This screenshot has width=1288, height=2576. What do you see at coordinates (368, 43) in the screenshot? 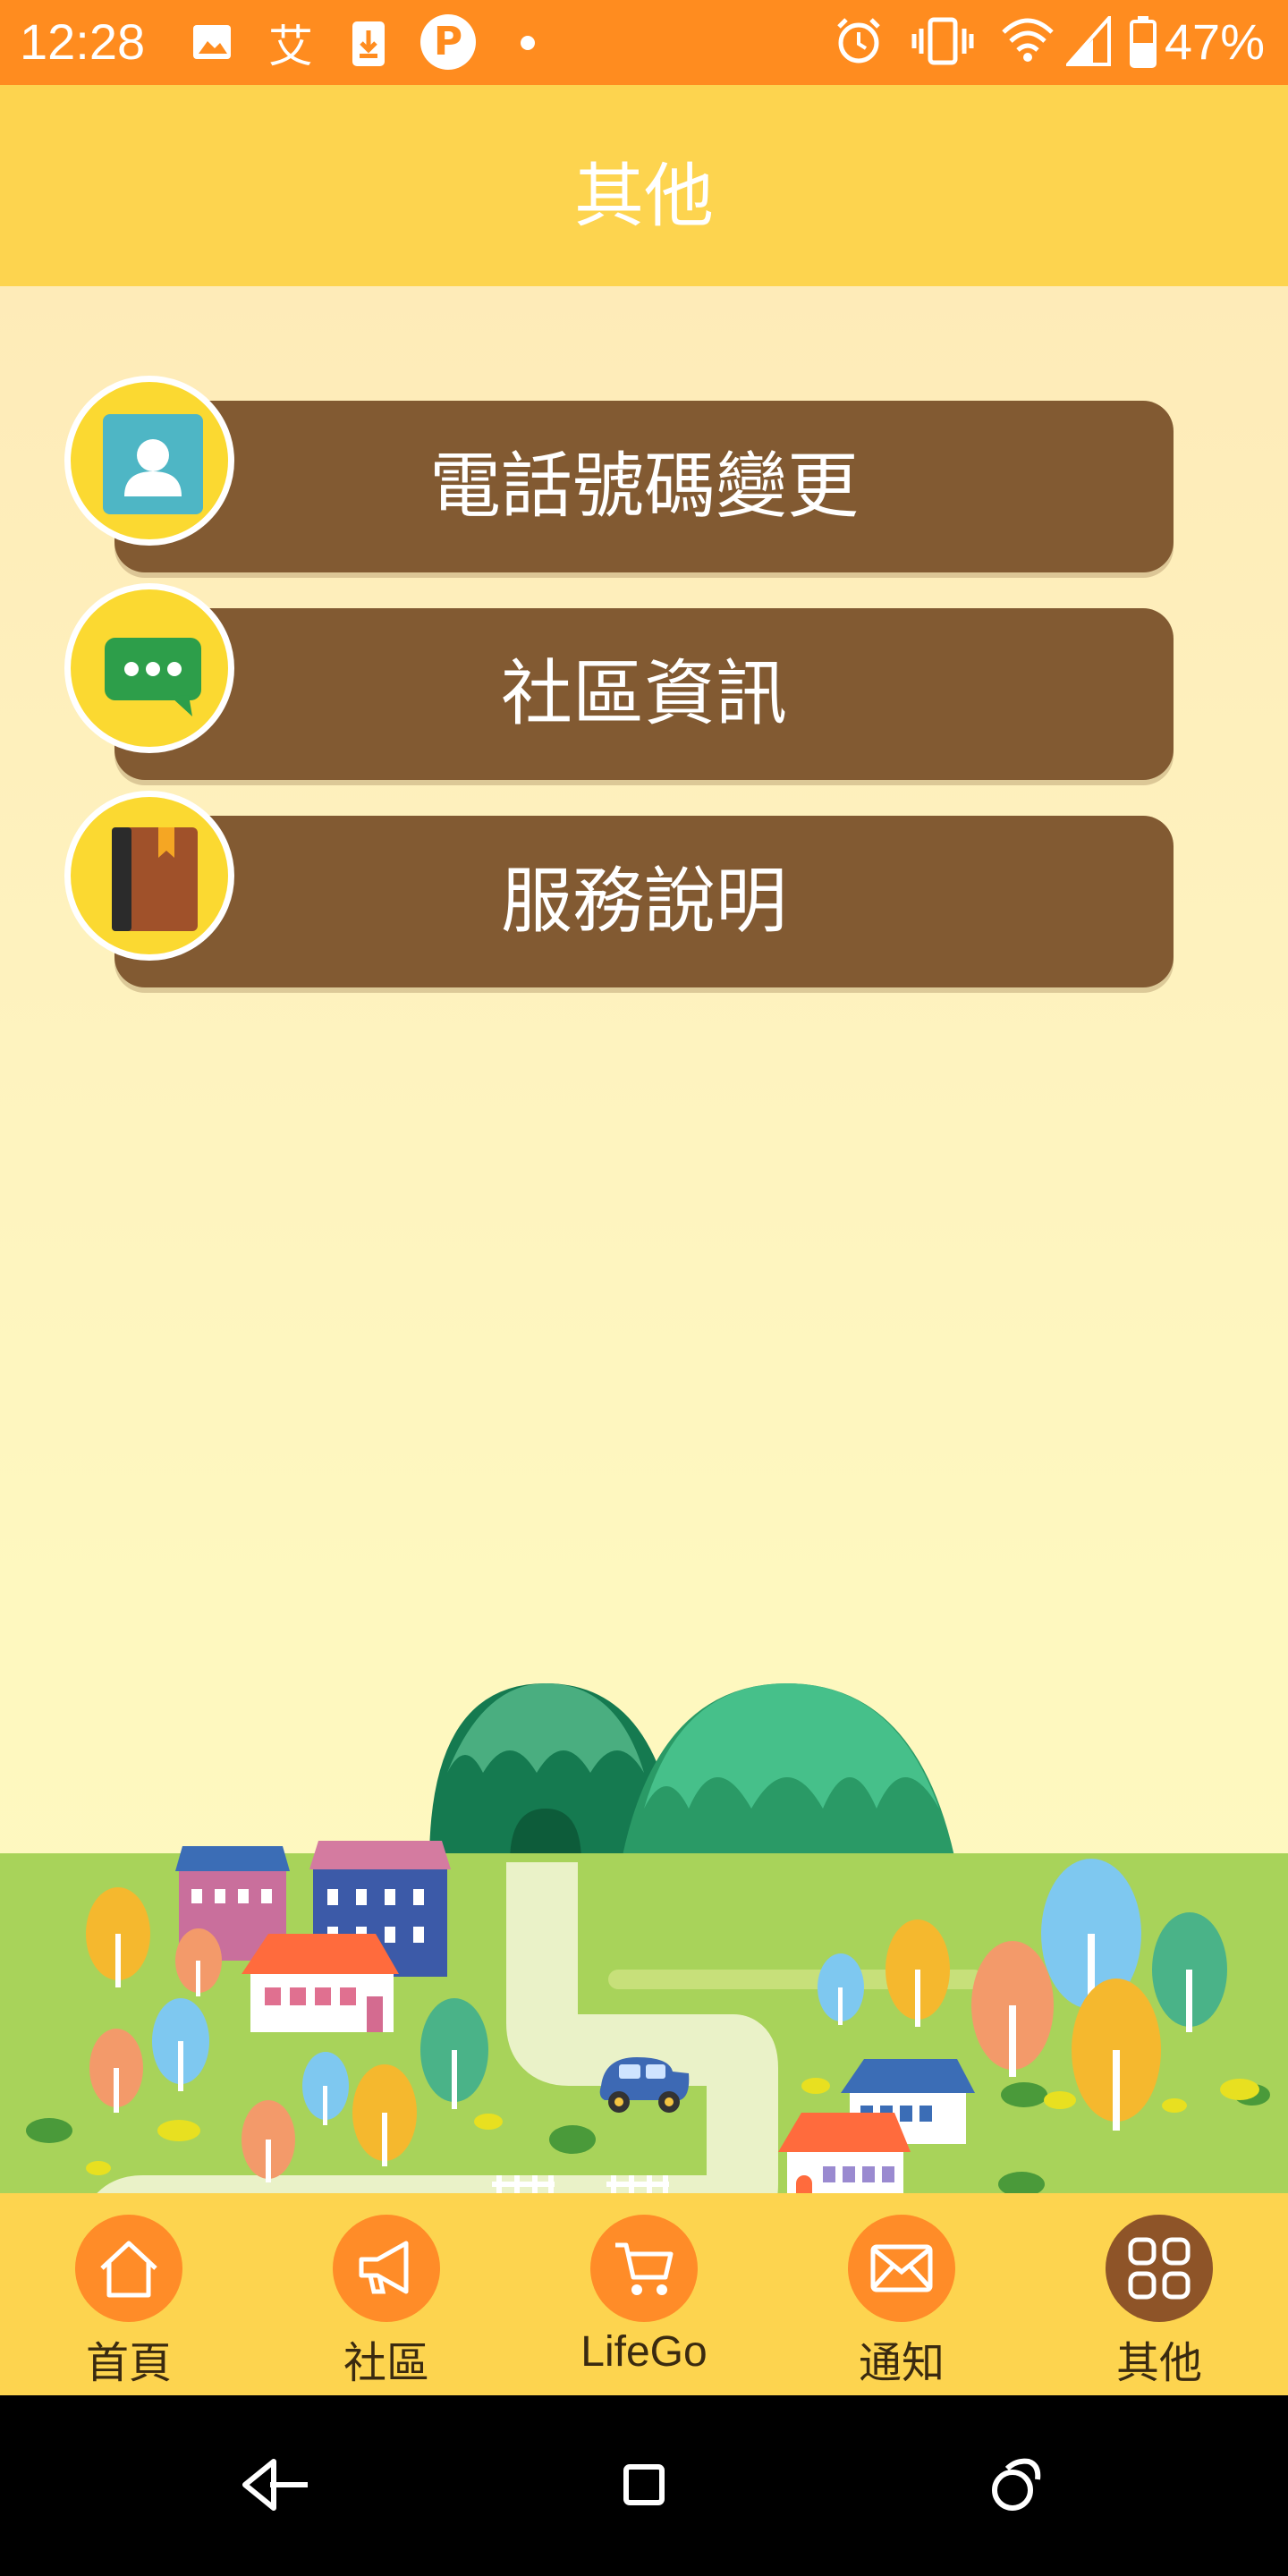
I see `download-icon` at bounding box center [368, 43].